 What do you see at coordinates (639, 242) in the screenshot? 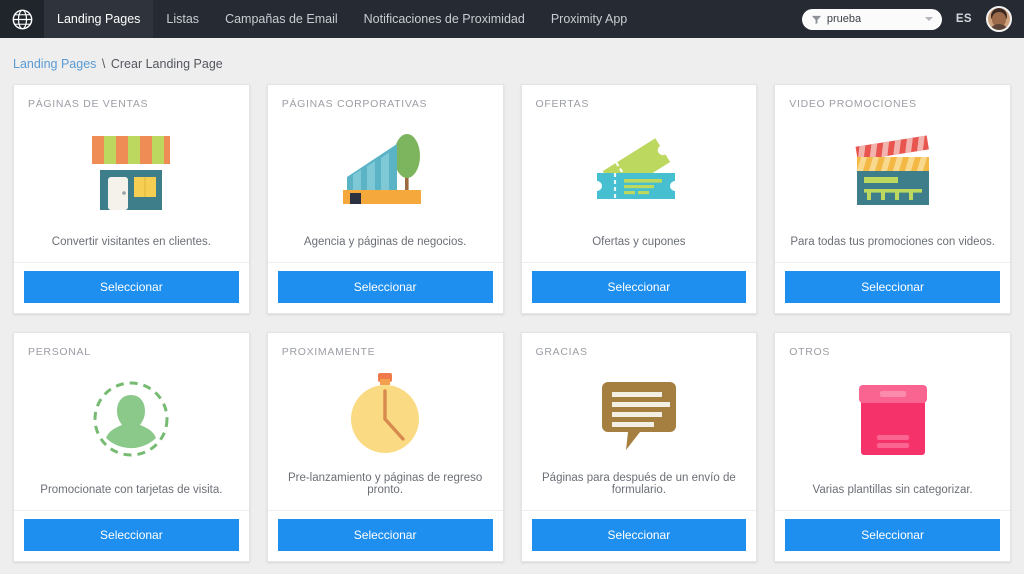
I see `card-description: Ofertas y cupones` at bounding box center [639, 242].